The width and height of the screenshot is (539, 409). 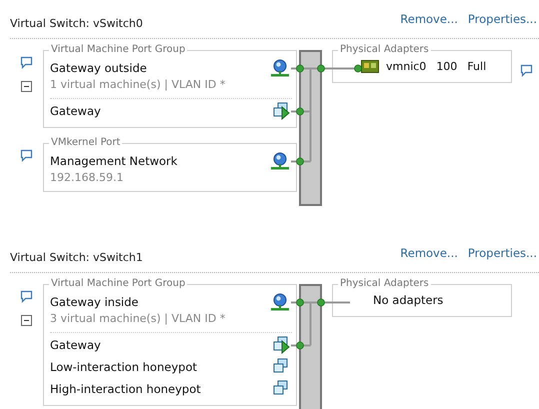 I want to click on switch-title: Virtual Switch: vSwitch0, so click(x=76, y=23).